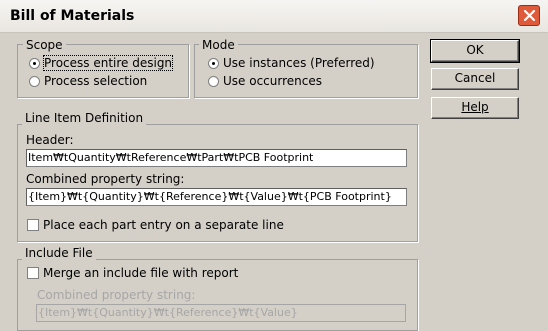 This screenshot has width=548, height=331. I want to click on radio-use-occurrences: Use occurrences, so click(308, 81).